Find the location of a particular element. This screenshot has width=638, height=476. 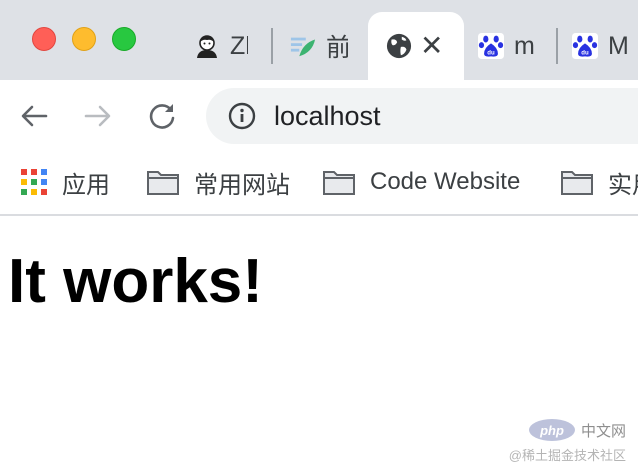

window-close-button is located at coordinates (44, 39).